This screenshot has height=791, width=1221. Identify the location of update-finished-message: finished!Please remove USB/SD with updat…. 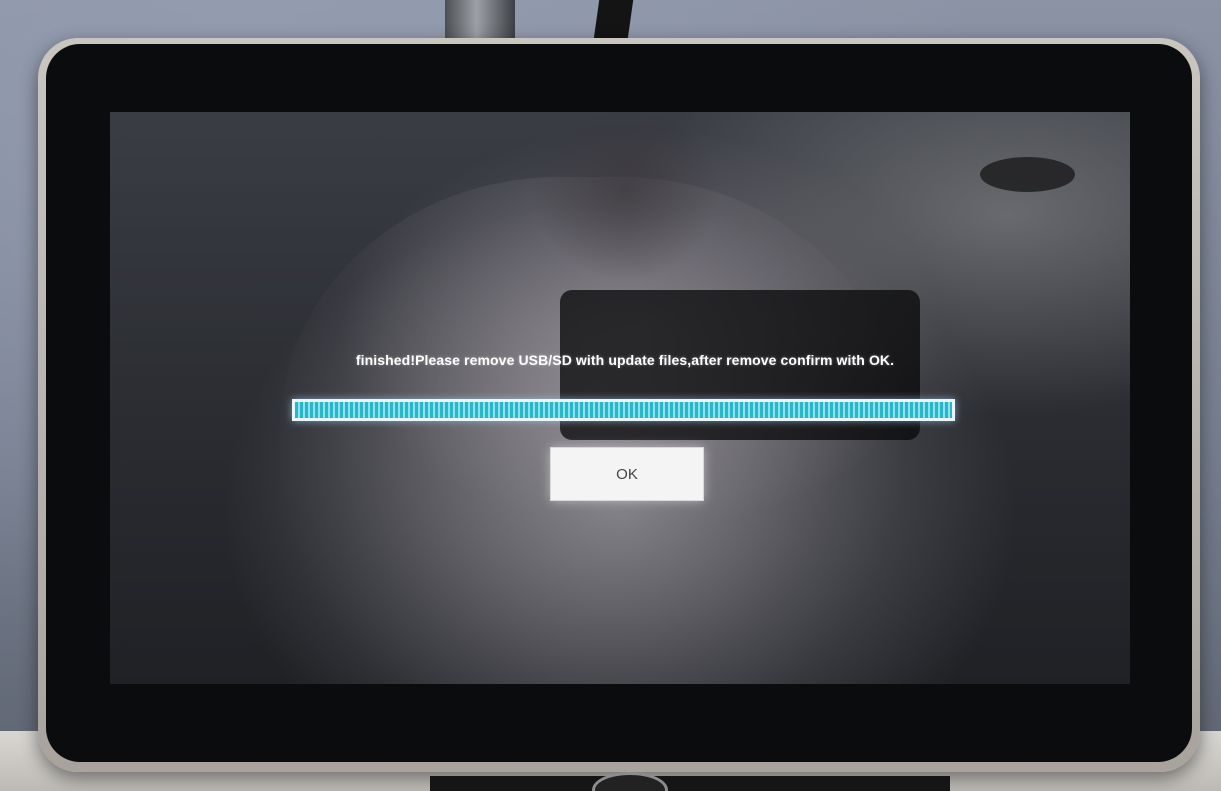
(625, 360).